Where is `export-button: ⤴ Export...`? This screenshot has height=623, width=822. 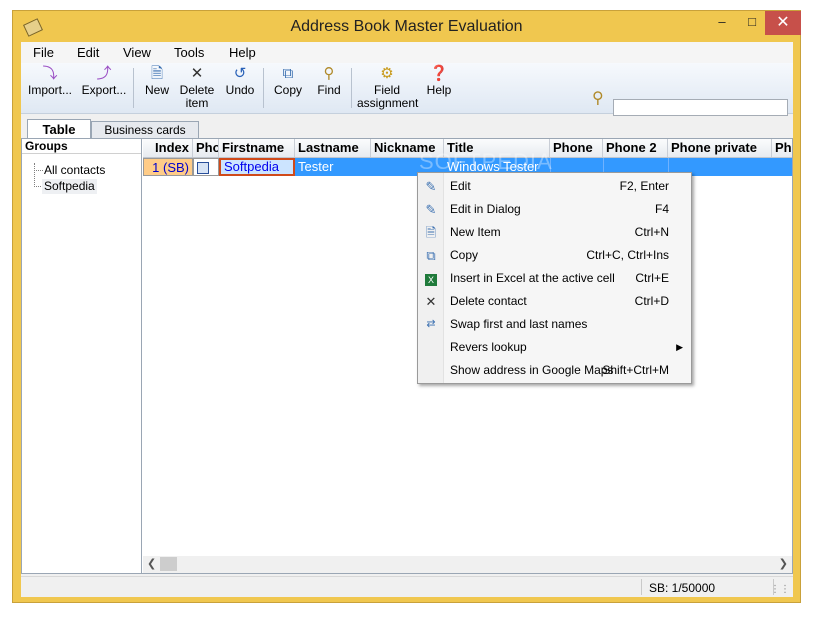 export-button: ⤴ Export... is located at coordinates (104, 88).